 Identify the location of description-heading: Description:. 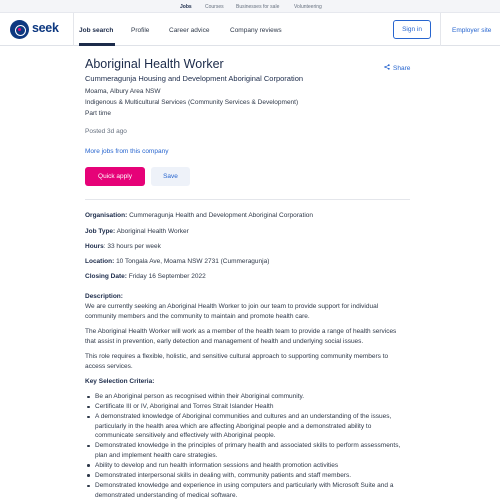
(104, 296).